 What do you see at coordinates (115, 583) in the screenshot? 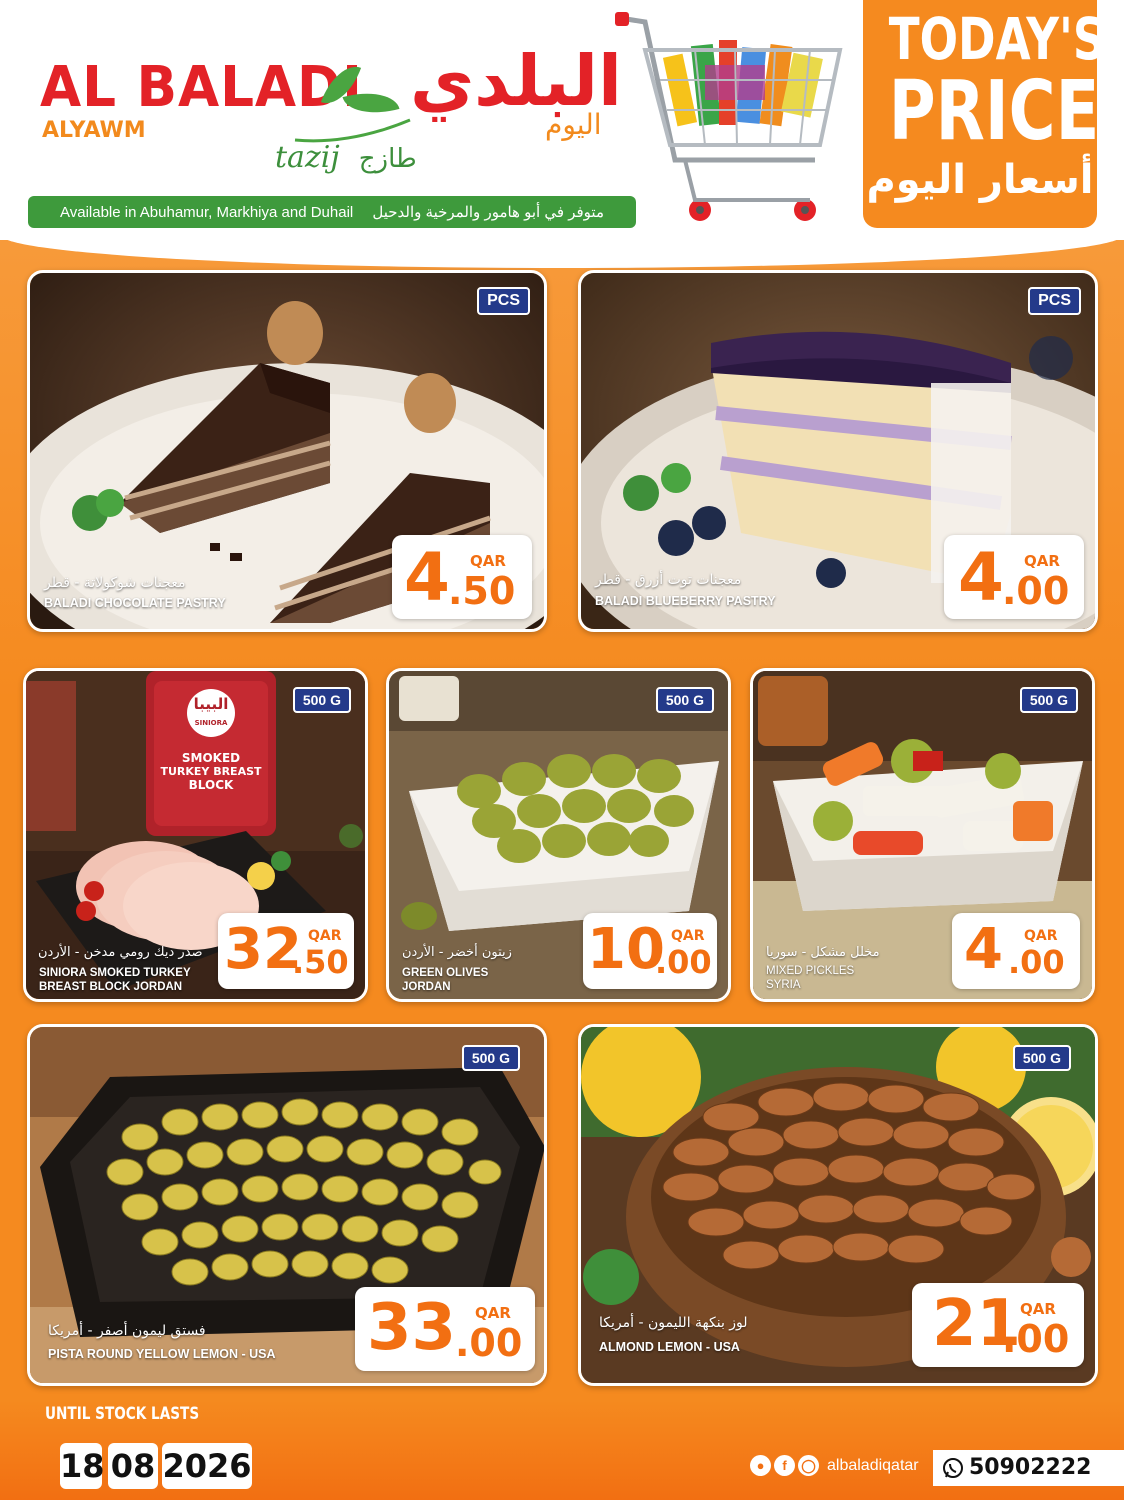
I see `product-name-ar: معجنات شوكولاتة - قطر` at bounding box center [115, 583].